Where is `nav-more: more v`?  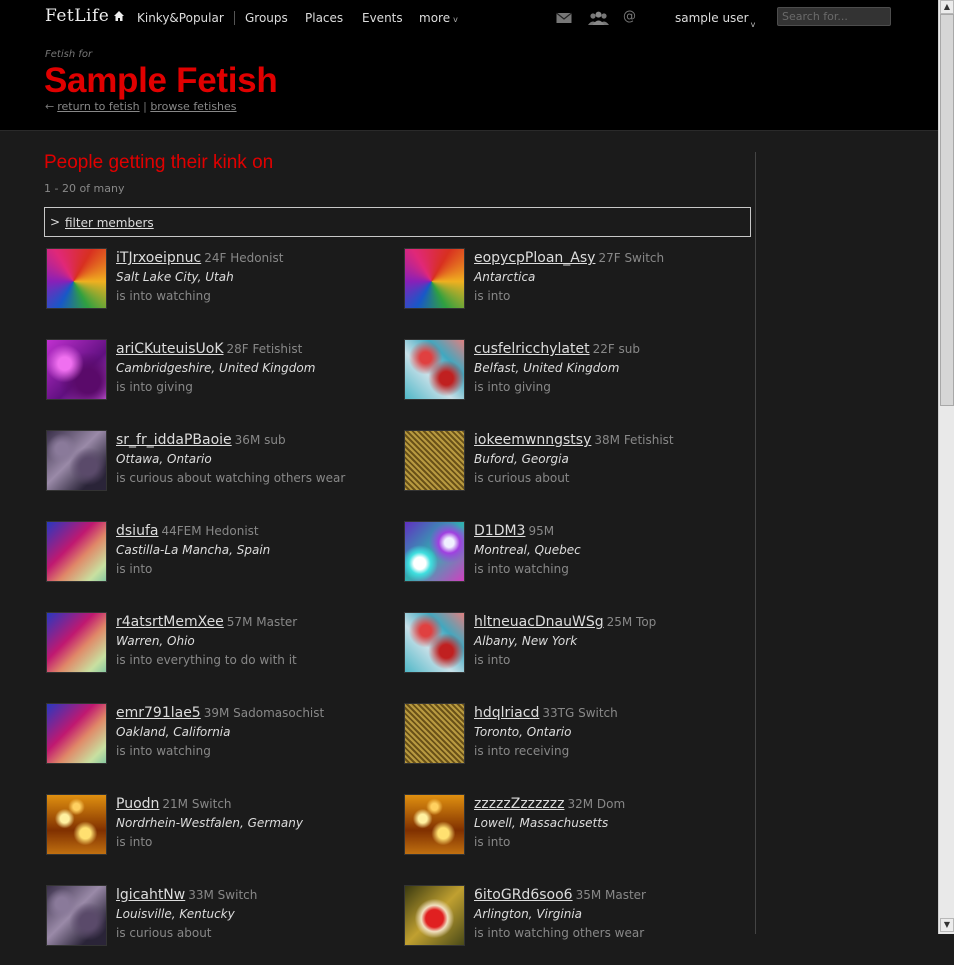 nav-more: more v is located at coordinates (438, 18).